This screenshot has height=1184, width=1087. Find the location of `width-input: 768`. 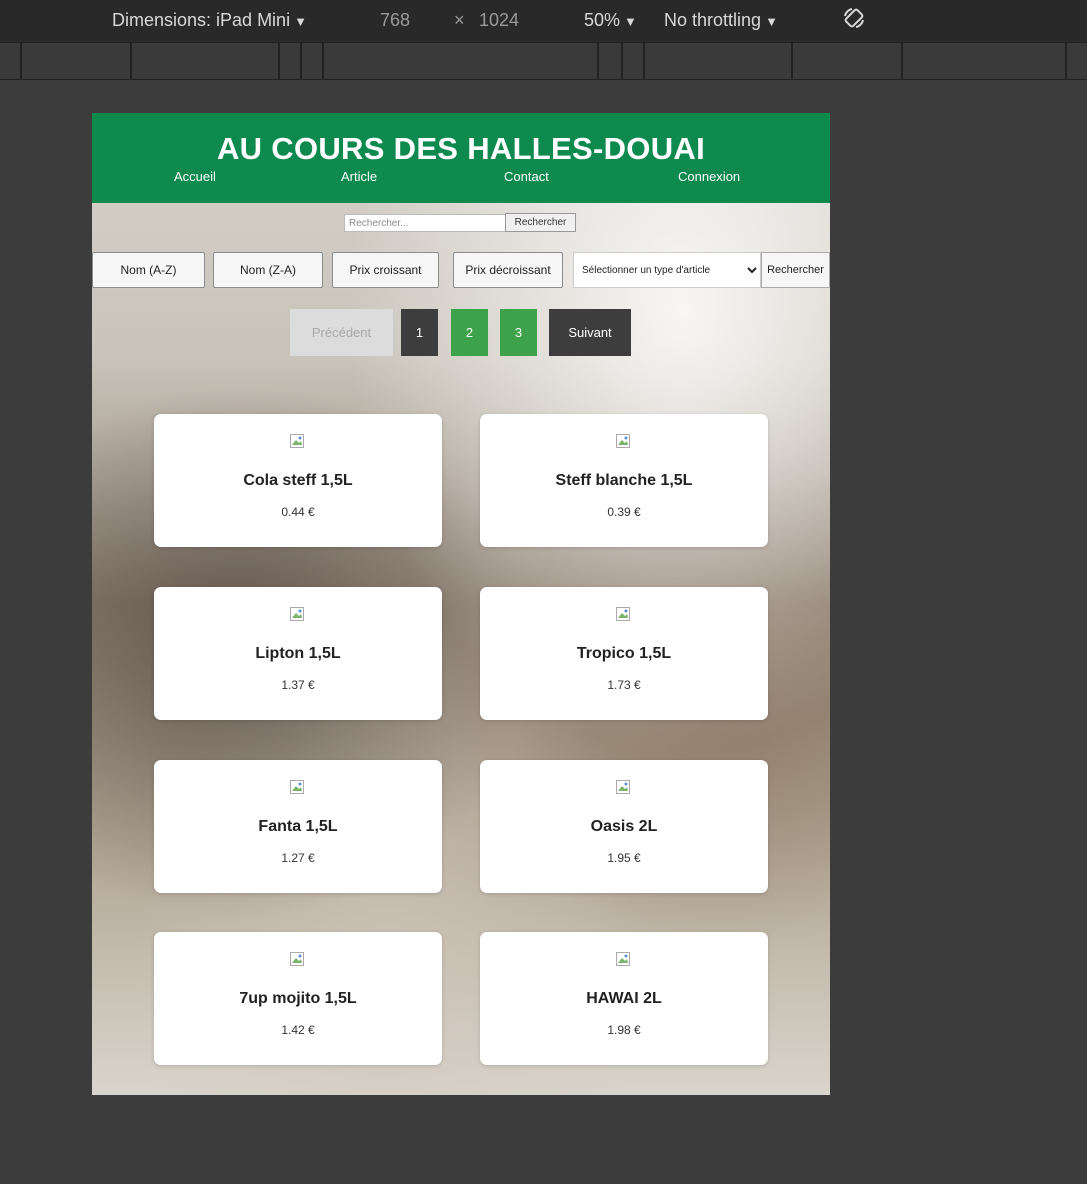

width-input: 768 is located at coordinates (395, 20).